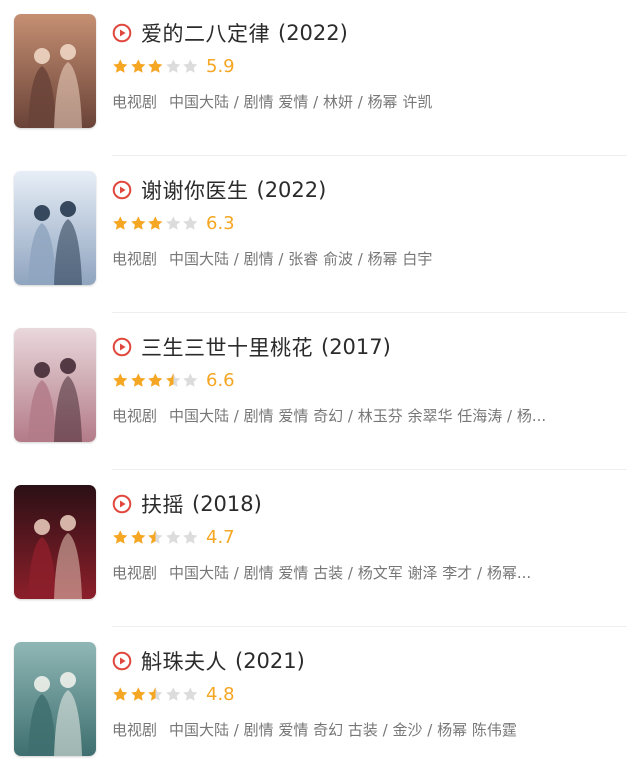  I want to click on rating-row: 6.3, so click(371, 223).